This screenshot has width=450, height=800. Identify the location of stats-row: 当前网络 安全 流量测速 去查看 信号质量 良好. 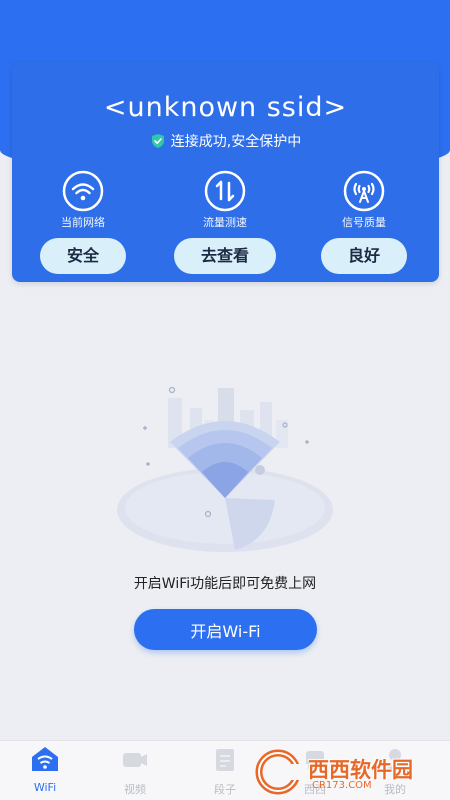
(225, 225).